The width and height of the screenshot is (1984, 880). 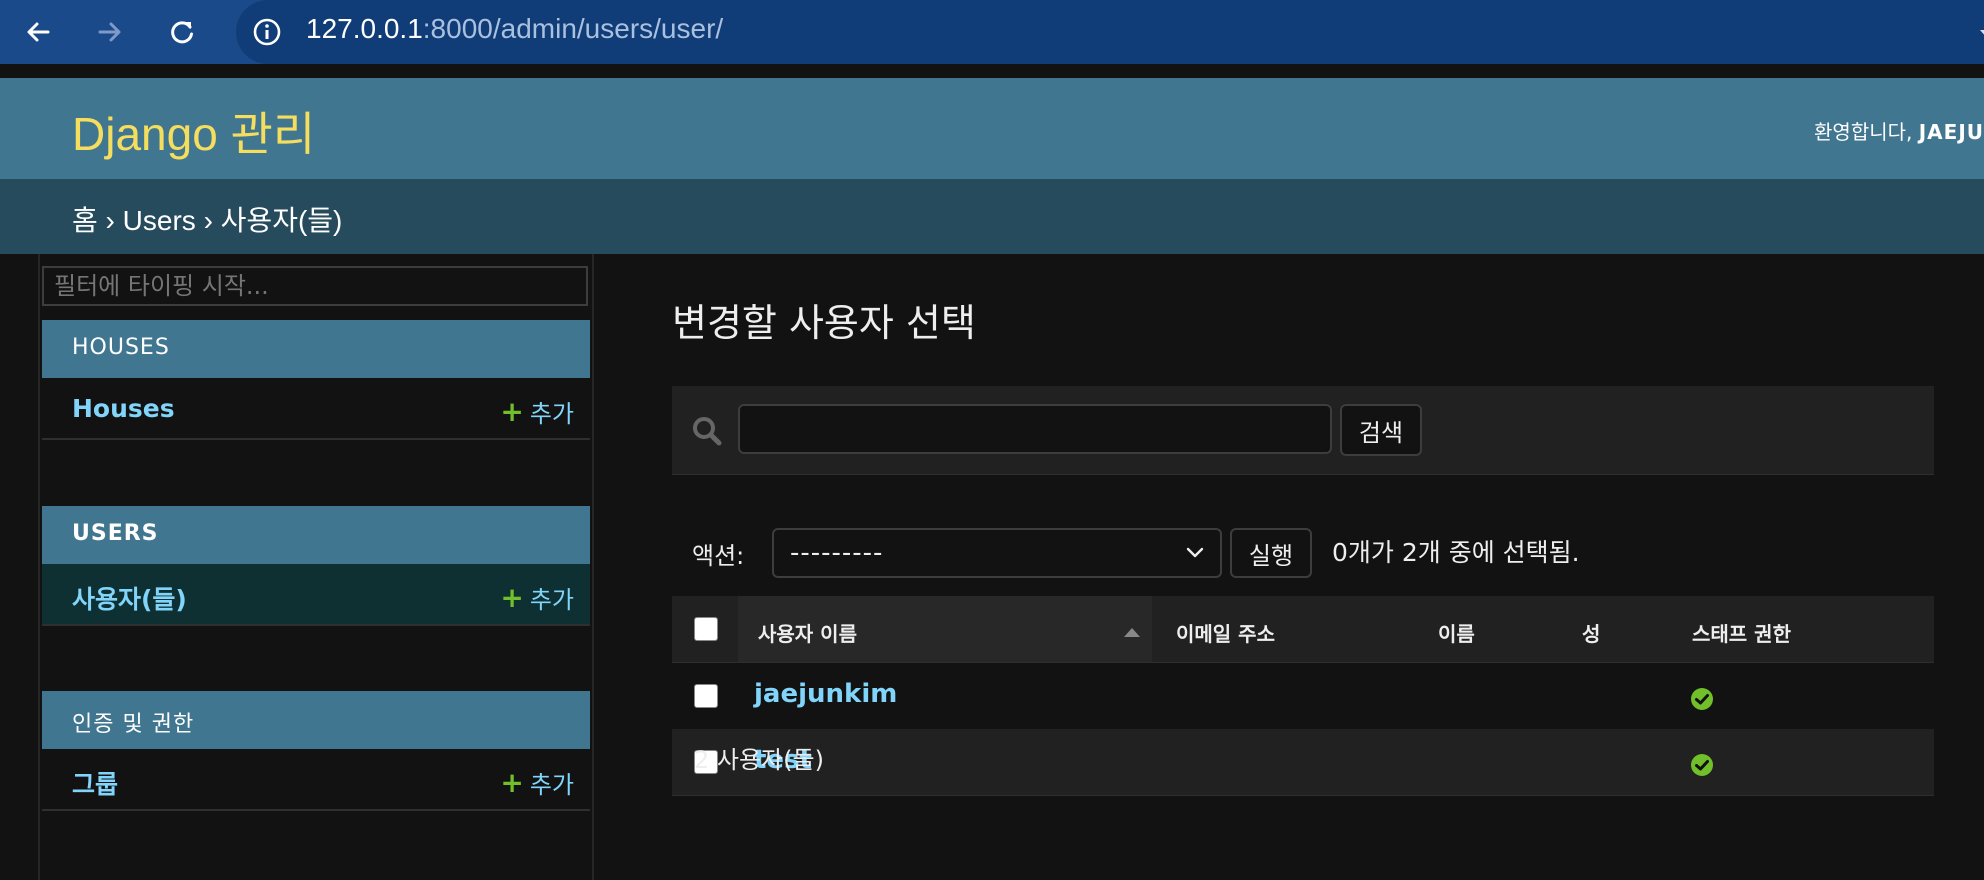 I want to click on reload-button, so click(x=182, y=32).